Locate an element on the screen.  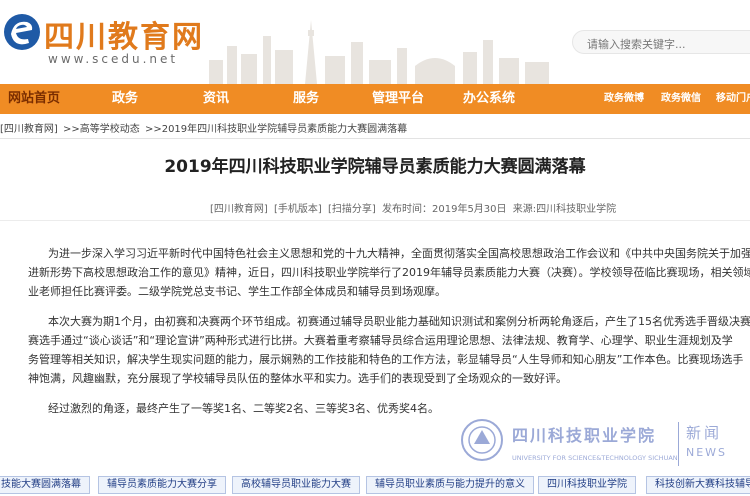
site-logo-icon is located at coordinates (21, 32).